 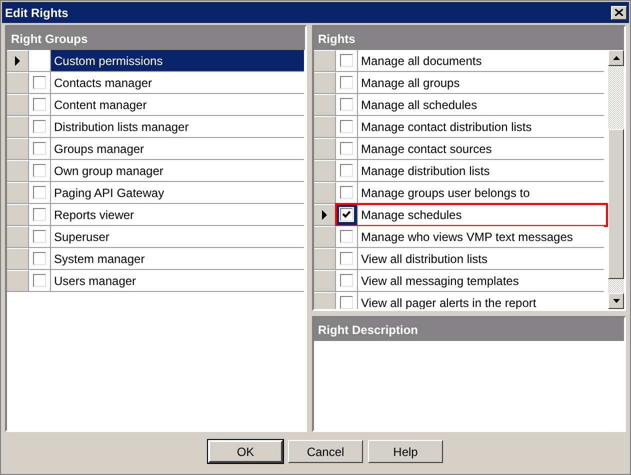 I want to click on panel-header: Rights, so click(x=469, y=38).